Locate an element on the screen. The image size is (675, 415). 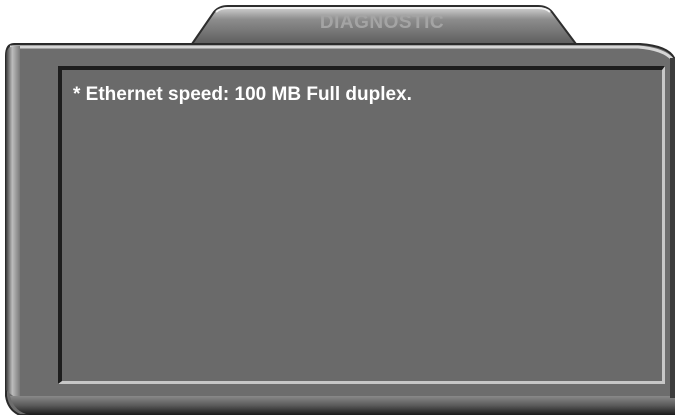
diagnostic-lines: * Ethernet speed: 100 MB Full duplex. is located at coordinates (362, 95).